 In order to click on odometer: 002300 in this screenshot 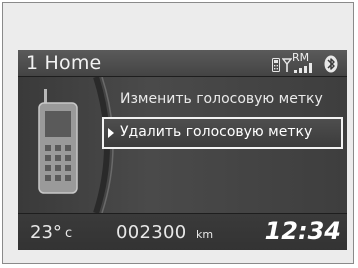, I will do `click(151, 232)`.